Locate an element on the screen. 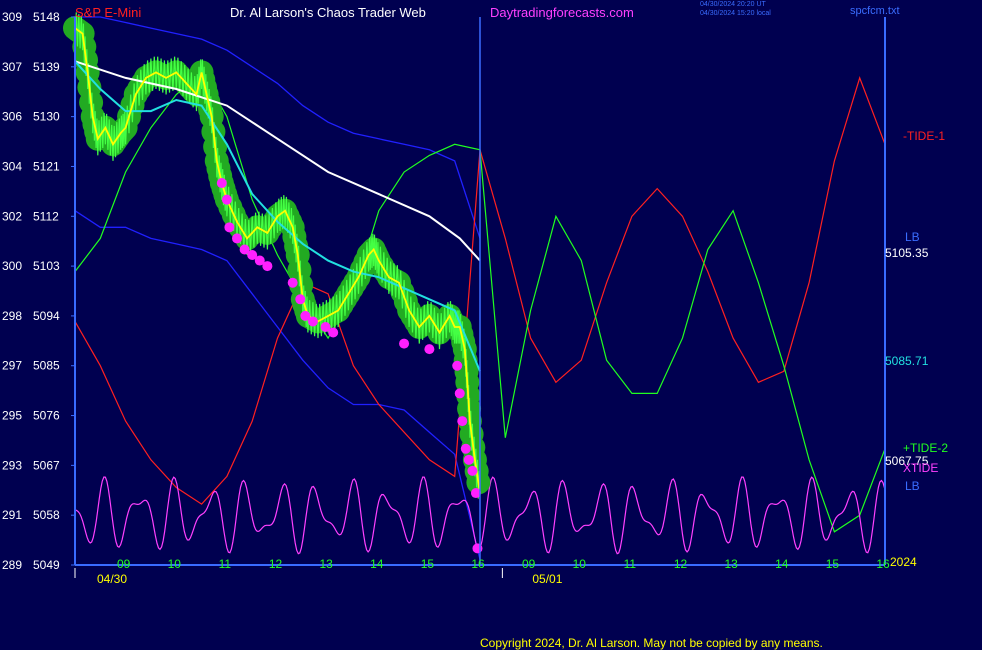  fast-ma-value-label: 5085.71 is located at coordinates (907, 361).